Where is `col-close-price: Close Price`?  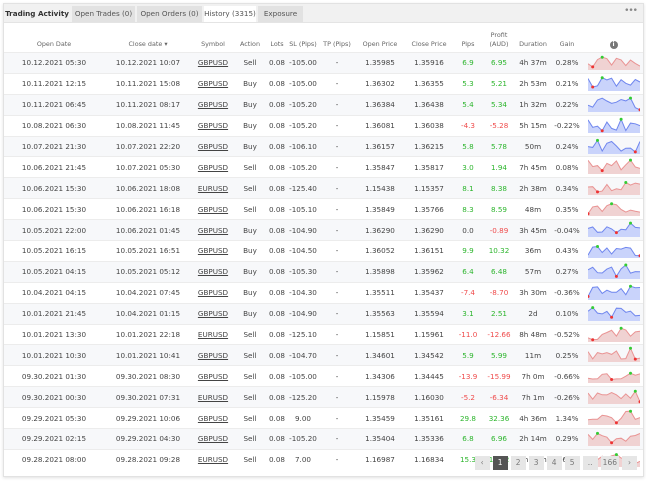
col-close-price: Close Price is located at coordinates (429, 38).